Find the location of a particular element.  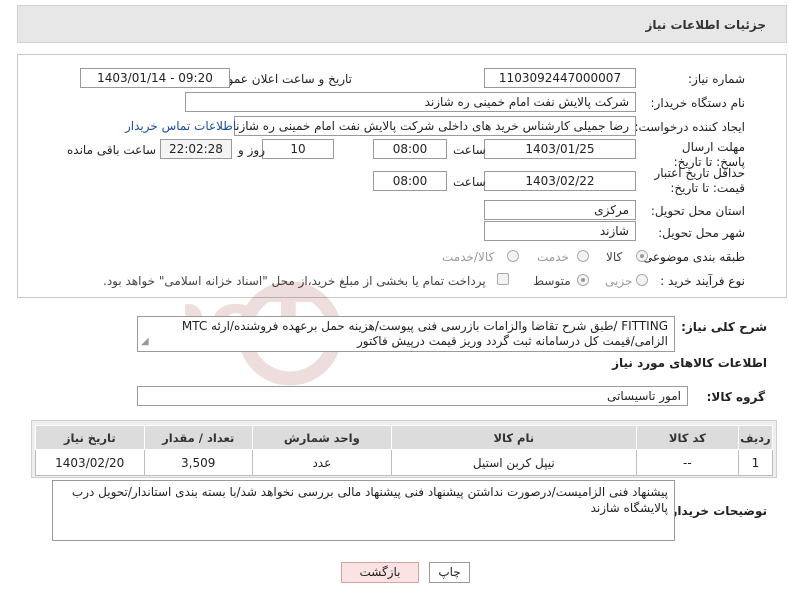

need-number-field: 1103092447000007 is located at coordinates (560, 78).